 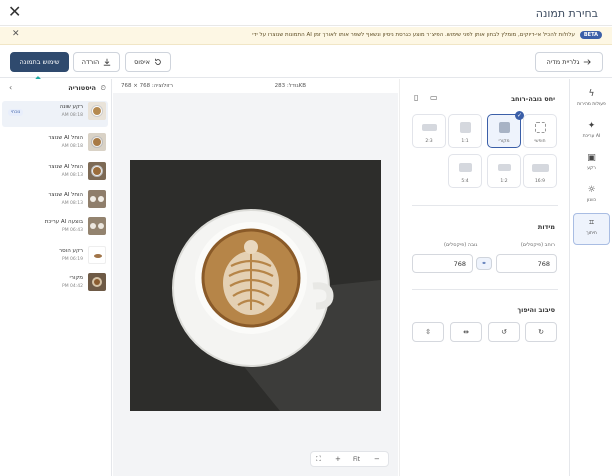 I want to click on flip-horizontal-icon: ⇹, so click(x=466, y=332).